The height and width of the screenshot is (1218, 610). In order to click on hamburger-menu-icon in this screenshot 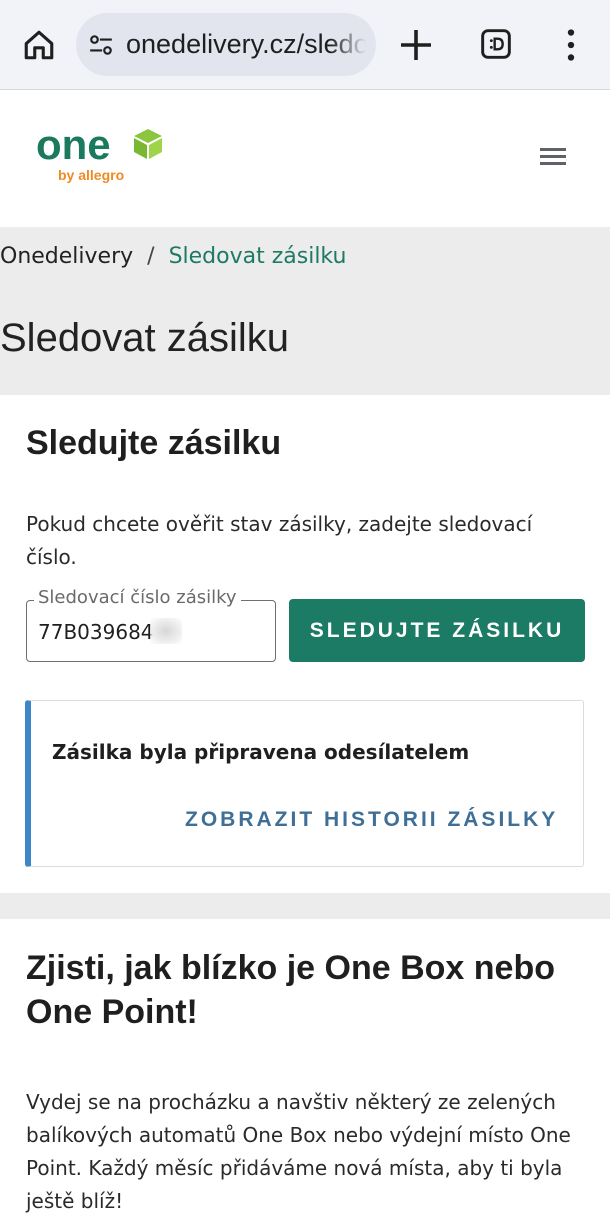, I will do `click(553, 158)`.